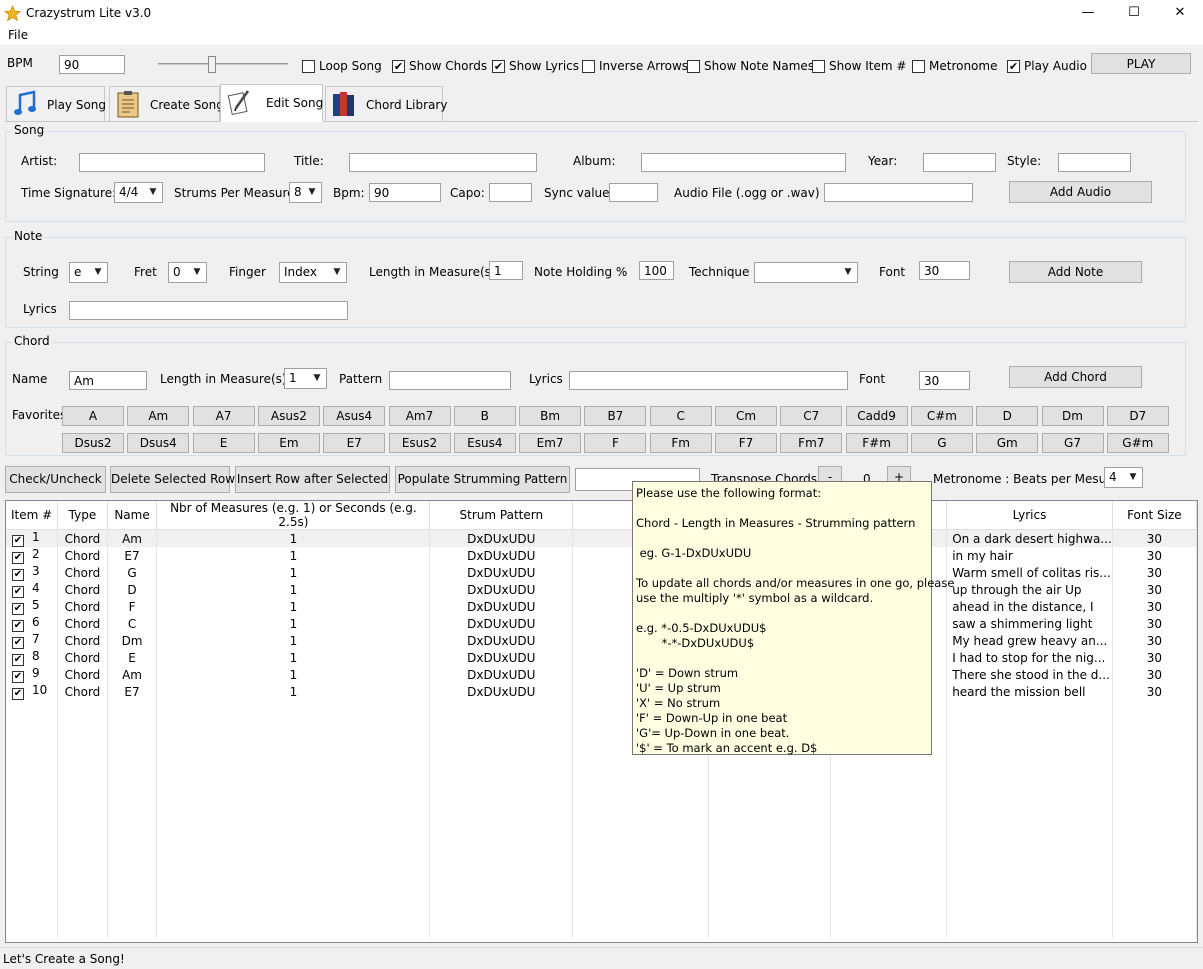 This screenshot has height=969, width=1203. I want to click on string-select: e ▼, so click(88, 272).